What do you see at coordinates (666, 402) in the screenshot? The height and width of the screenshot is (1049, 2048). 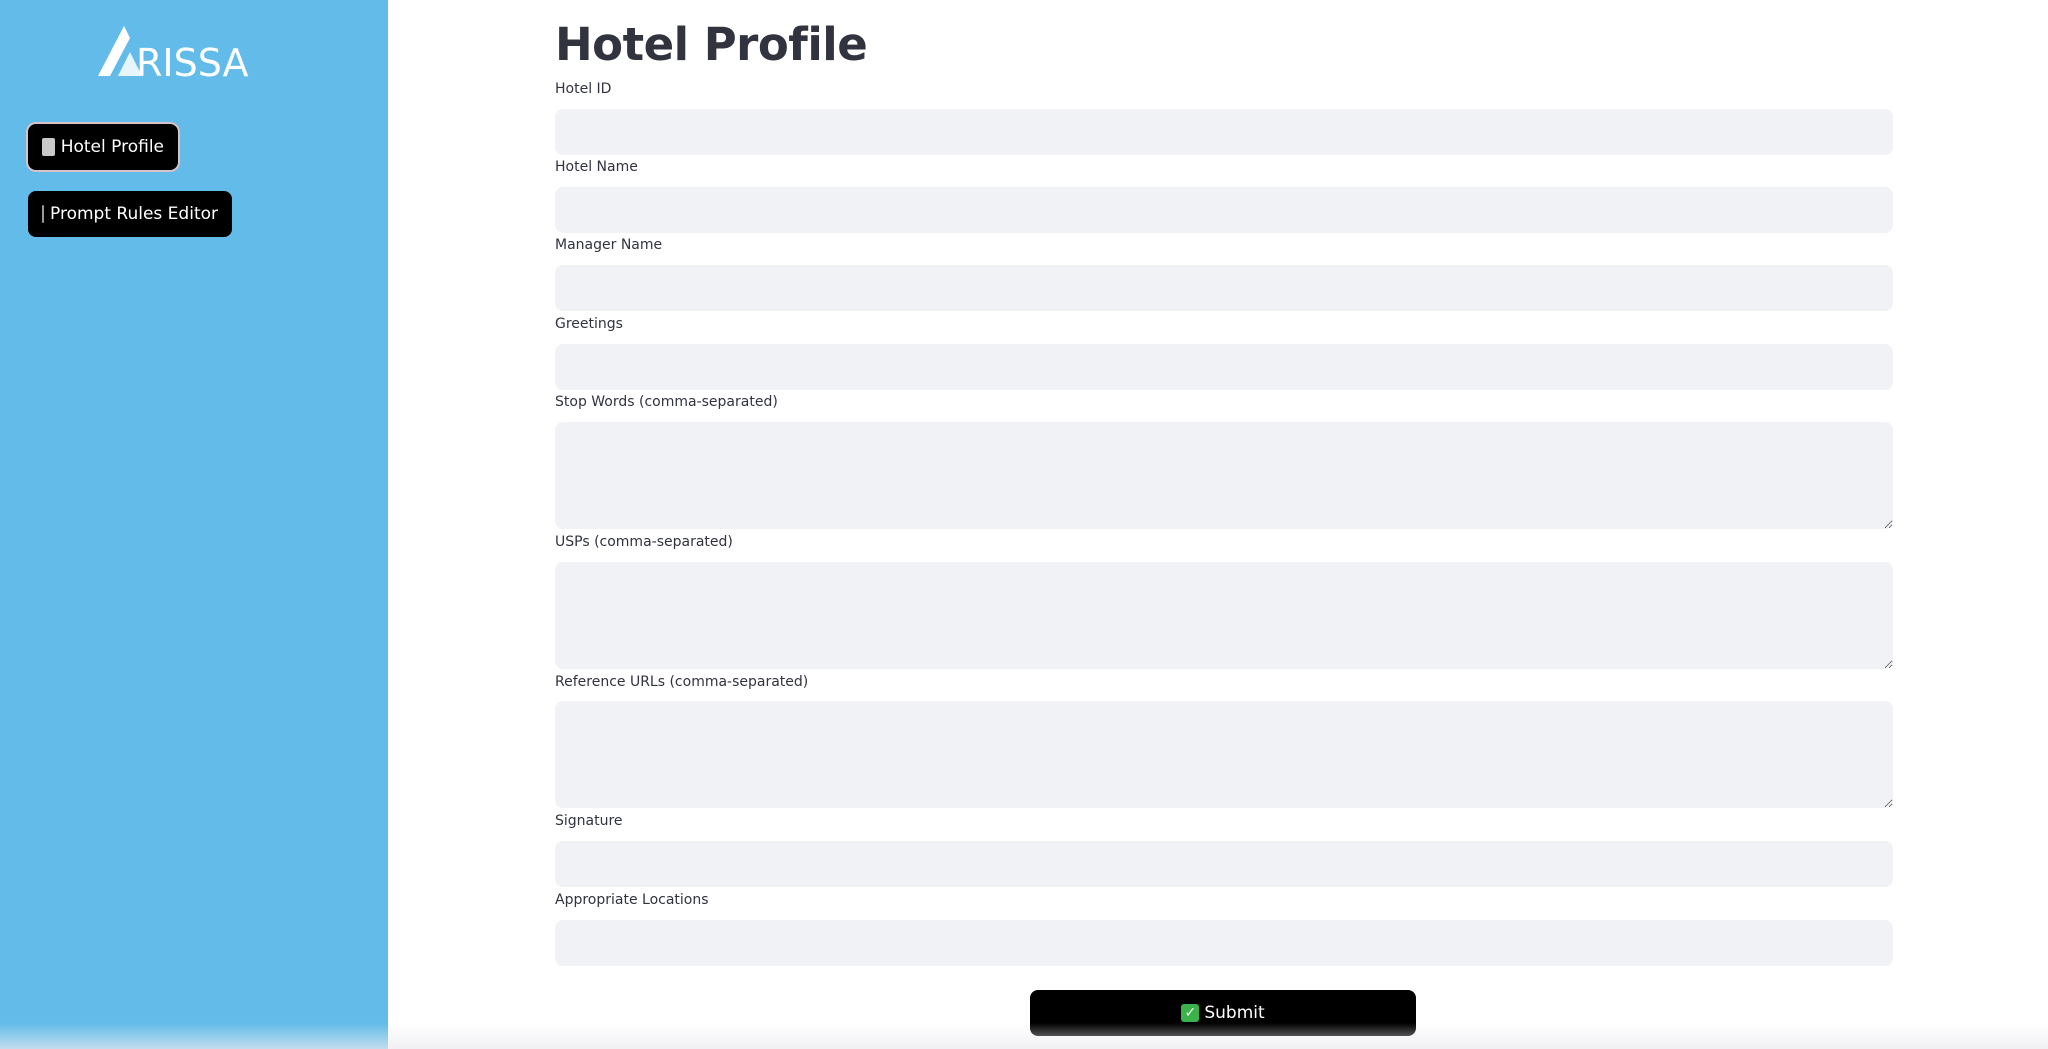 I see `stop-words-label: Stop Words (comma-separated)` at bounding box center [666, 402].